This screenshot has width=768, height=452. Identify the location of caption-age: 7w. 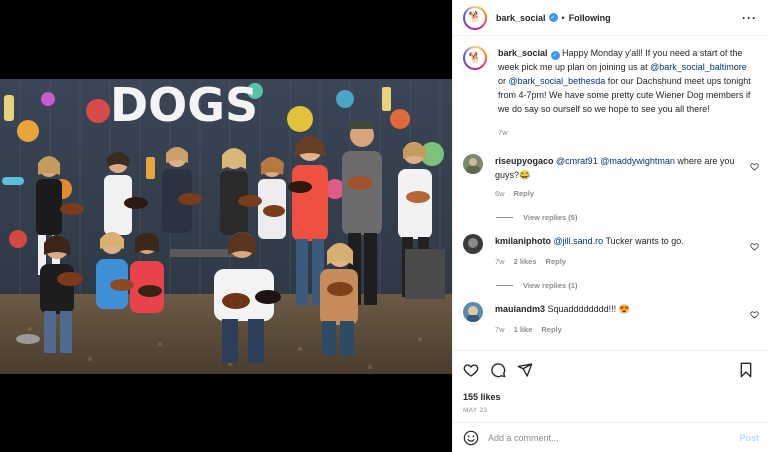
(503, 132).